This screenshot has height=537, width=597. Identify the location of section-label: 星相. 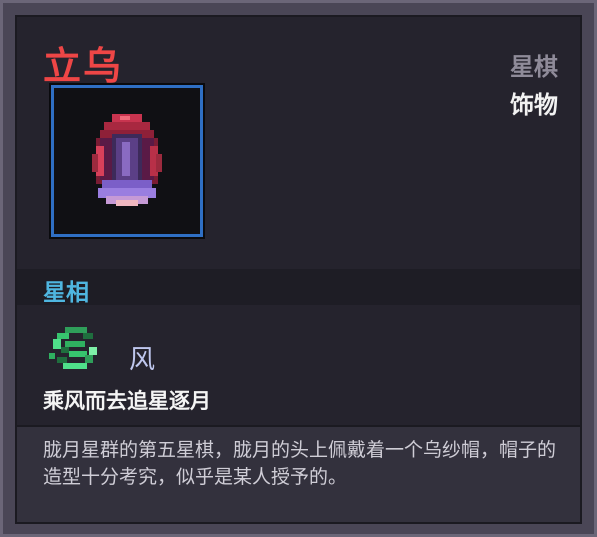
(66, 293).